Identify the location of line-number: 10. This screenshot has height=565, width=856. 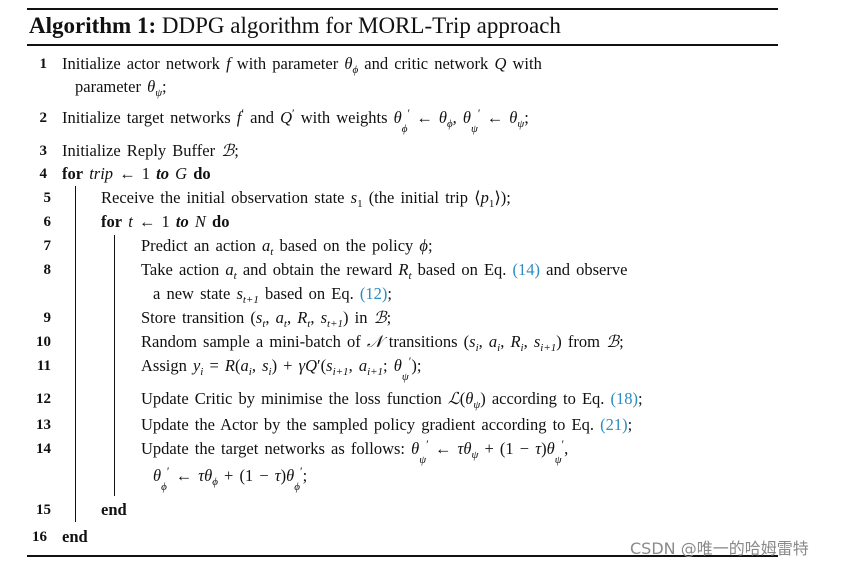
(43, 342).